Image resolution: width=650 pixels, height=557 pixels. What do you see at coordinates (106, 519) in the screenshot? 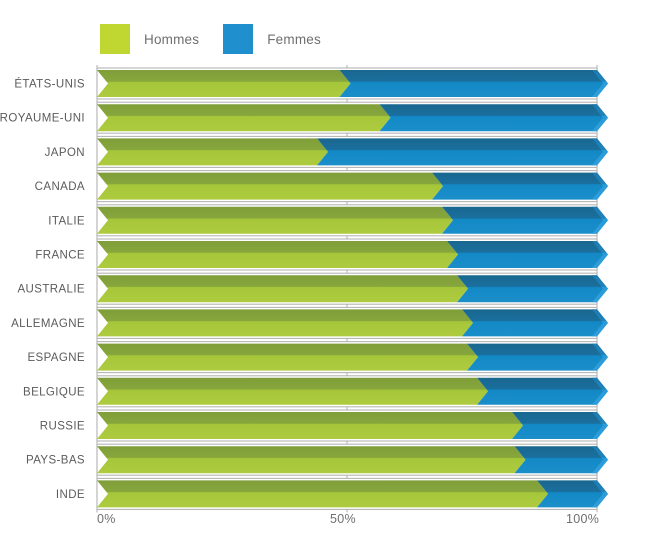
I see `axis-tick-0: 0%` at bounding box center [106, 519].